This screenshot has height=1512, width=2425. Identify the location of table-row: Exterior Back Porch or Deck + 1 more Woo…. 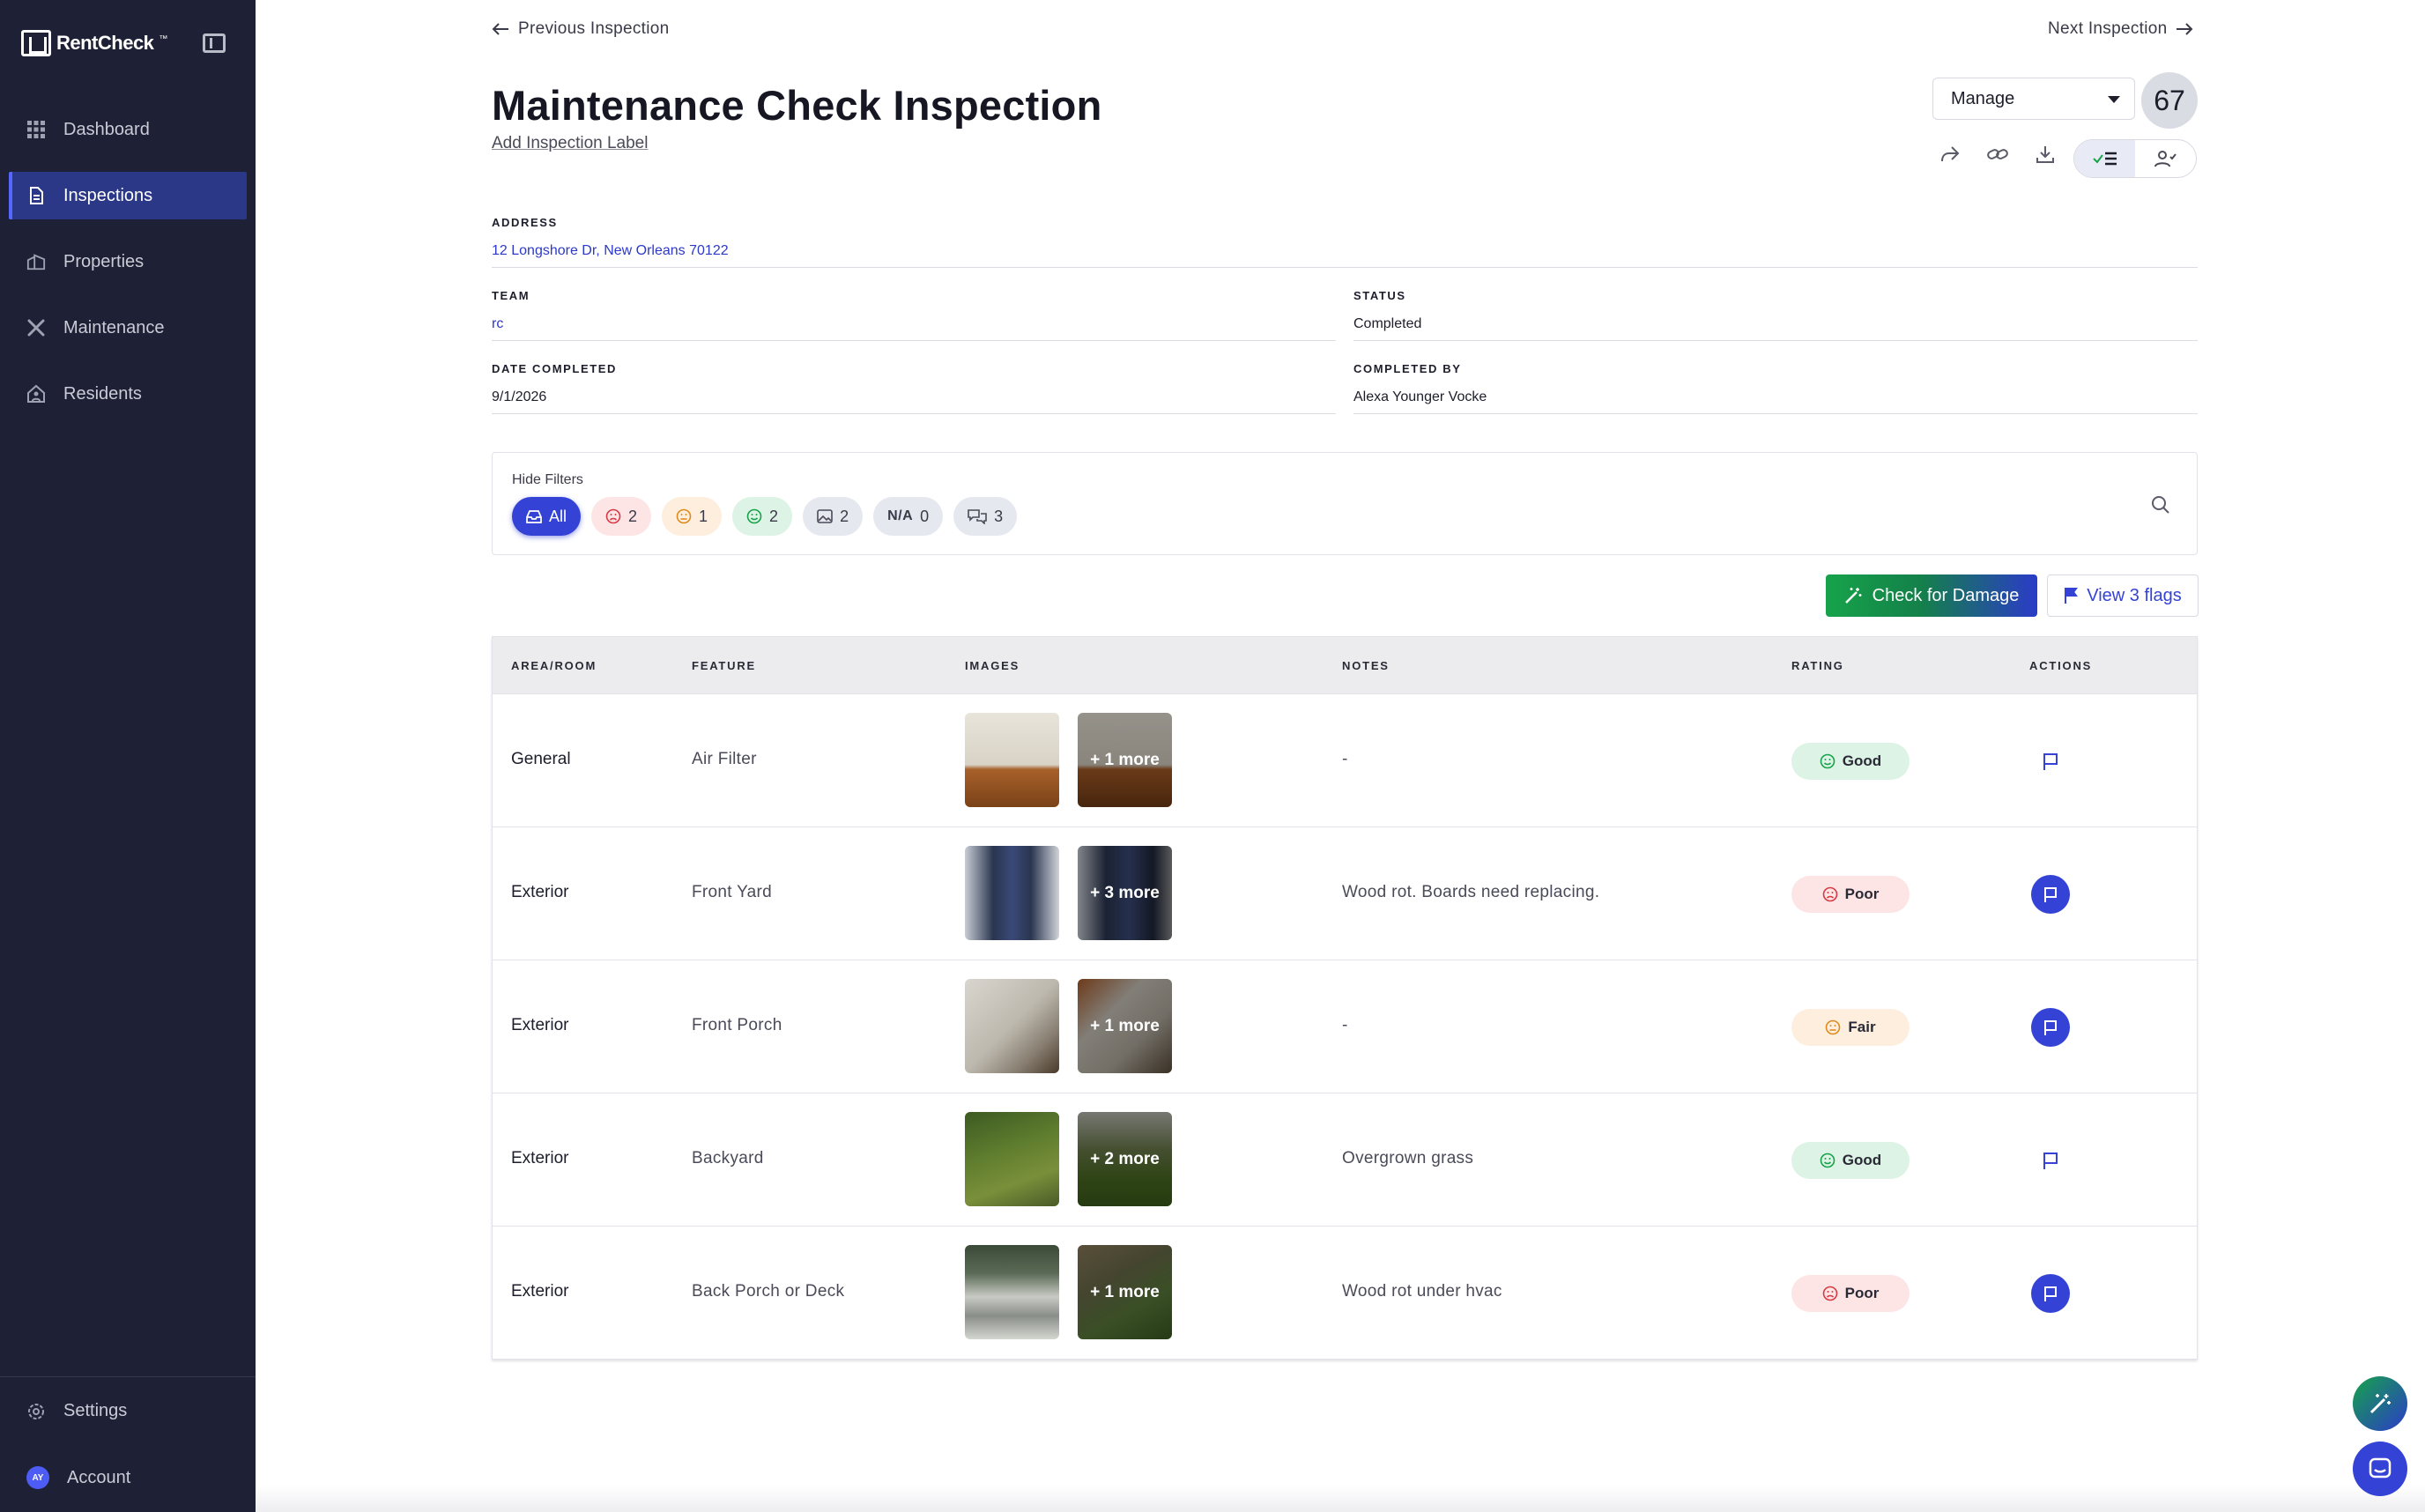
(1345, 1292).